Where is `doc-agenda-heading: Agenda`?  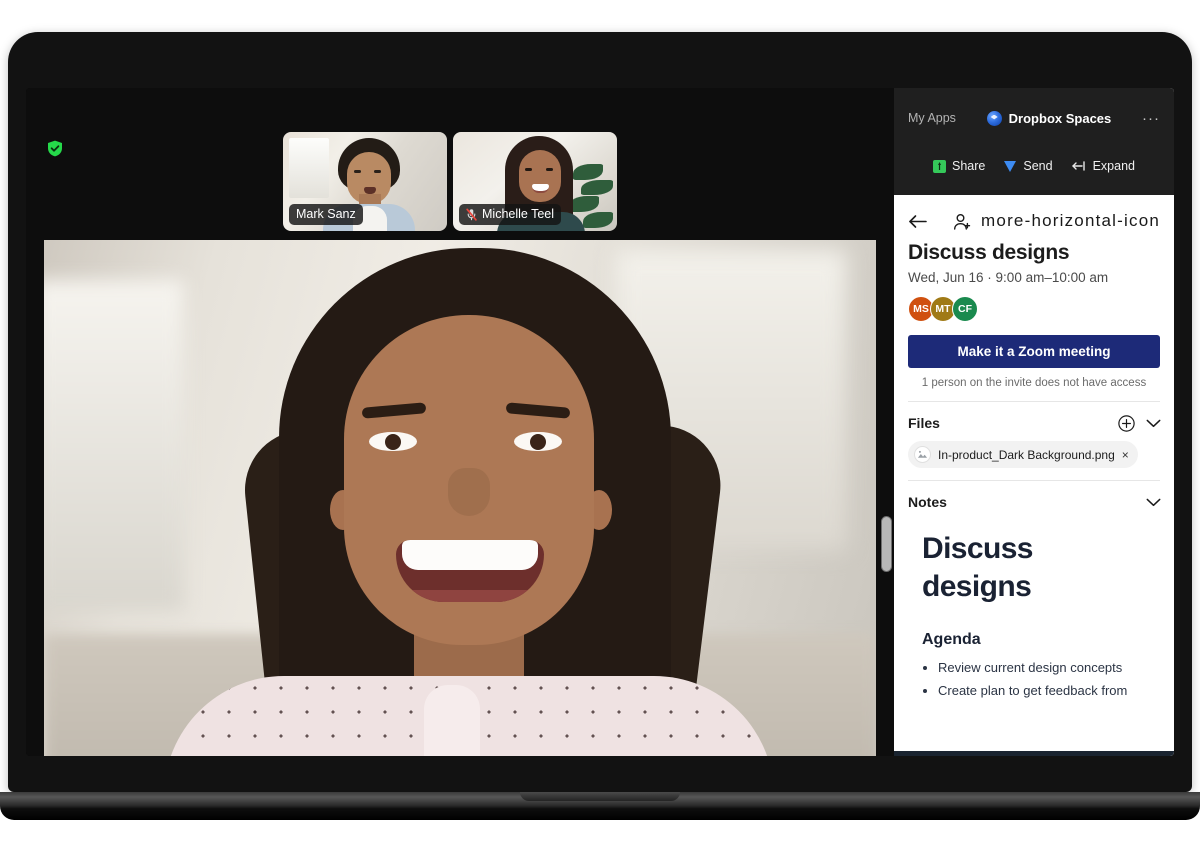 doc-agenda-heading: Agenda is located at coordinates (951, 640).